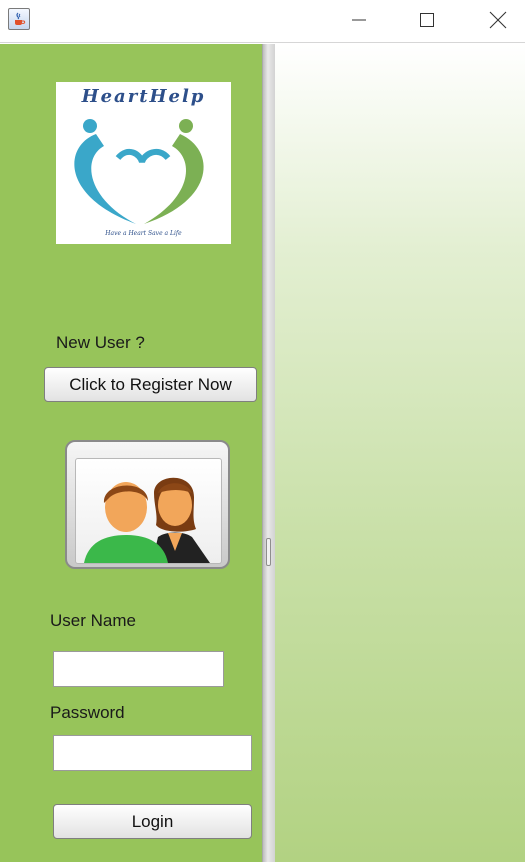 Image resolution: width=525 pixels, height=862 pixels. What do you see at coordinates (143, 96) in the screenshot?
I see `logo-title: HeartHelp` at bounding box center [143, 96].